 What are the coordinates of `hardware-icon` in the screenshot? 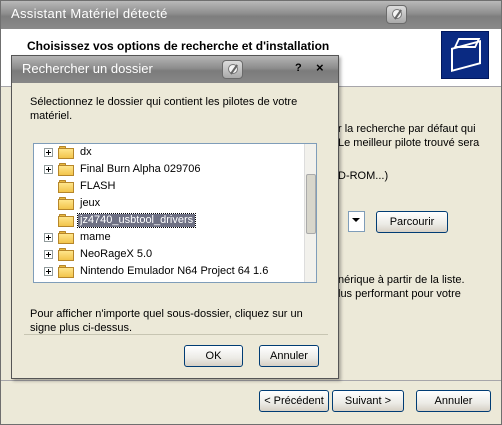 It's located at (465, 55).